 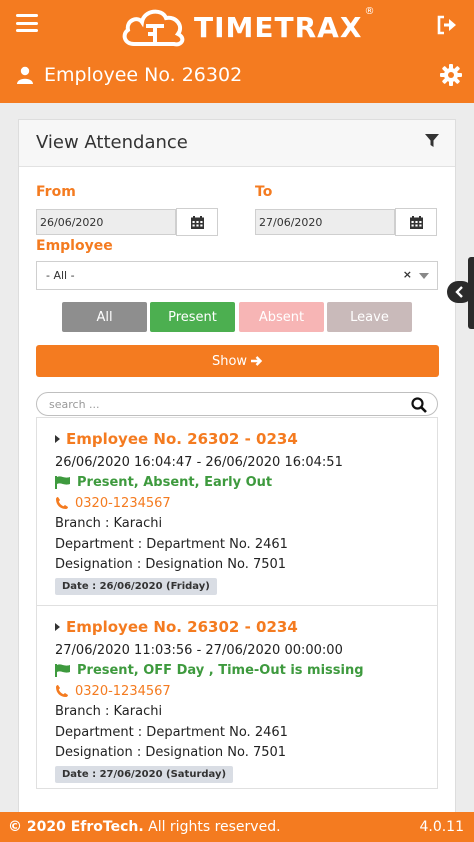 I want to click on record-date-badge: Date : 27/06/2020 (Saturday), so click(x=144, y=774).